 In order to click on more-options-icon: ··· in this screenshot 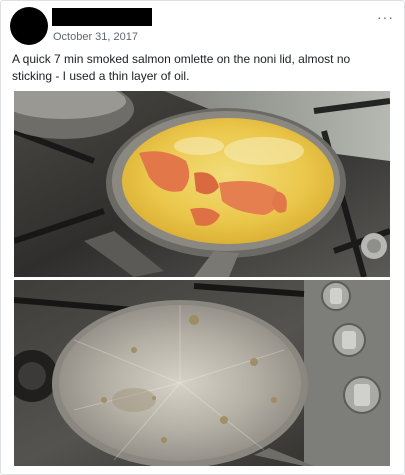, I will do `click(385, 17)`.